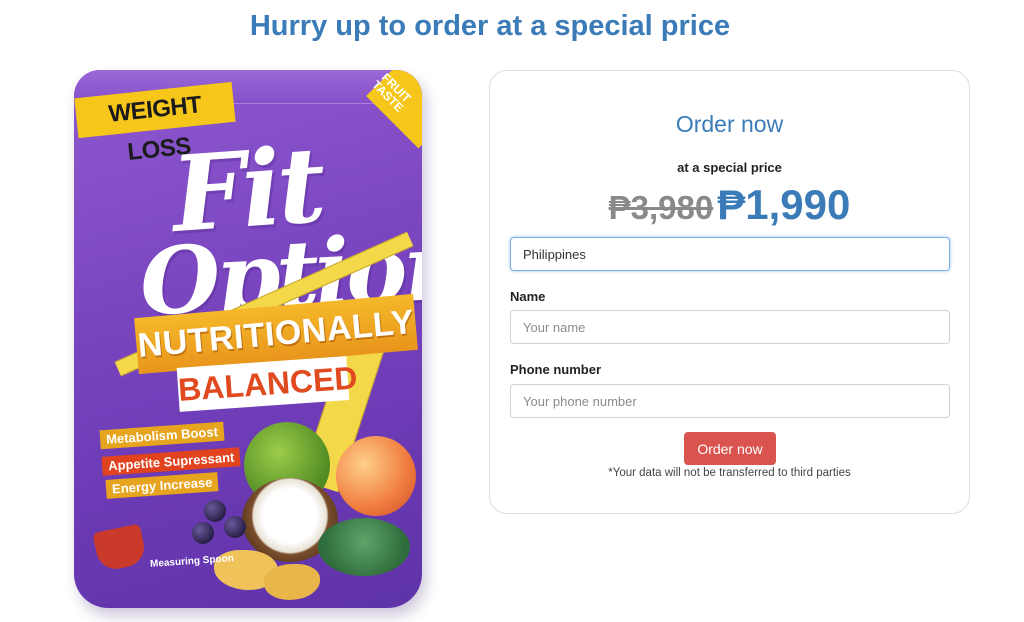 This screenshot has height=622, width=1024. What do you see at coordinates (730, 448) in the screenshot?
I see `order-now-button: Order now` at bounding box center [730, 448].